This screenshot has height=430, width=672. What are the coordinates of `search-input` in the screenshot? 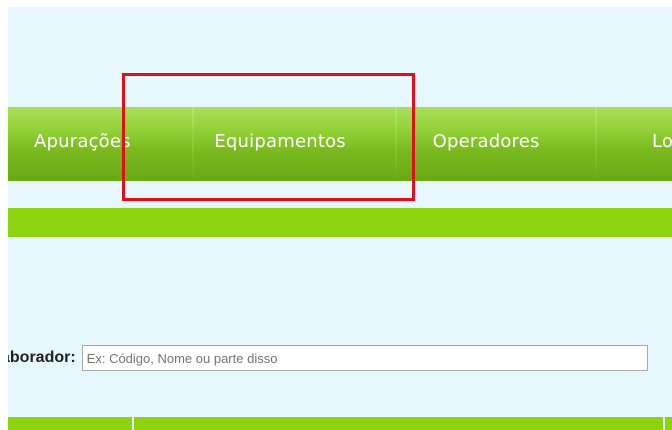 It's located at (364, 358).